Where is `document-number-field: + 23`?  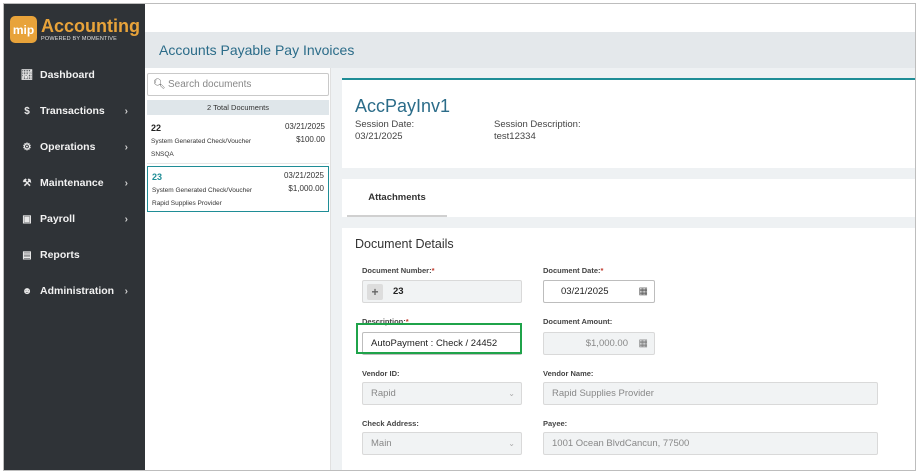 document-number-field: + 23 is located at coordinates (442, 291).